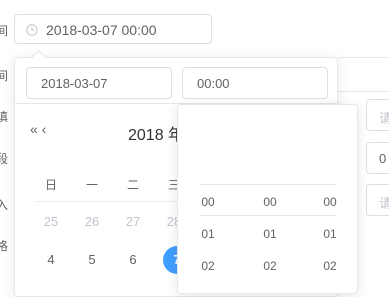  Describe the element at coordinates (4, 117) in the screenshot. I see `form-label-3: 填` at that location.